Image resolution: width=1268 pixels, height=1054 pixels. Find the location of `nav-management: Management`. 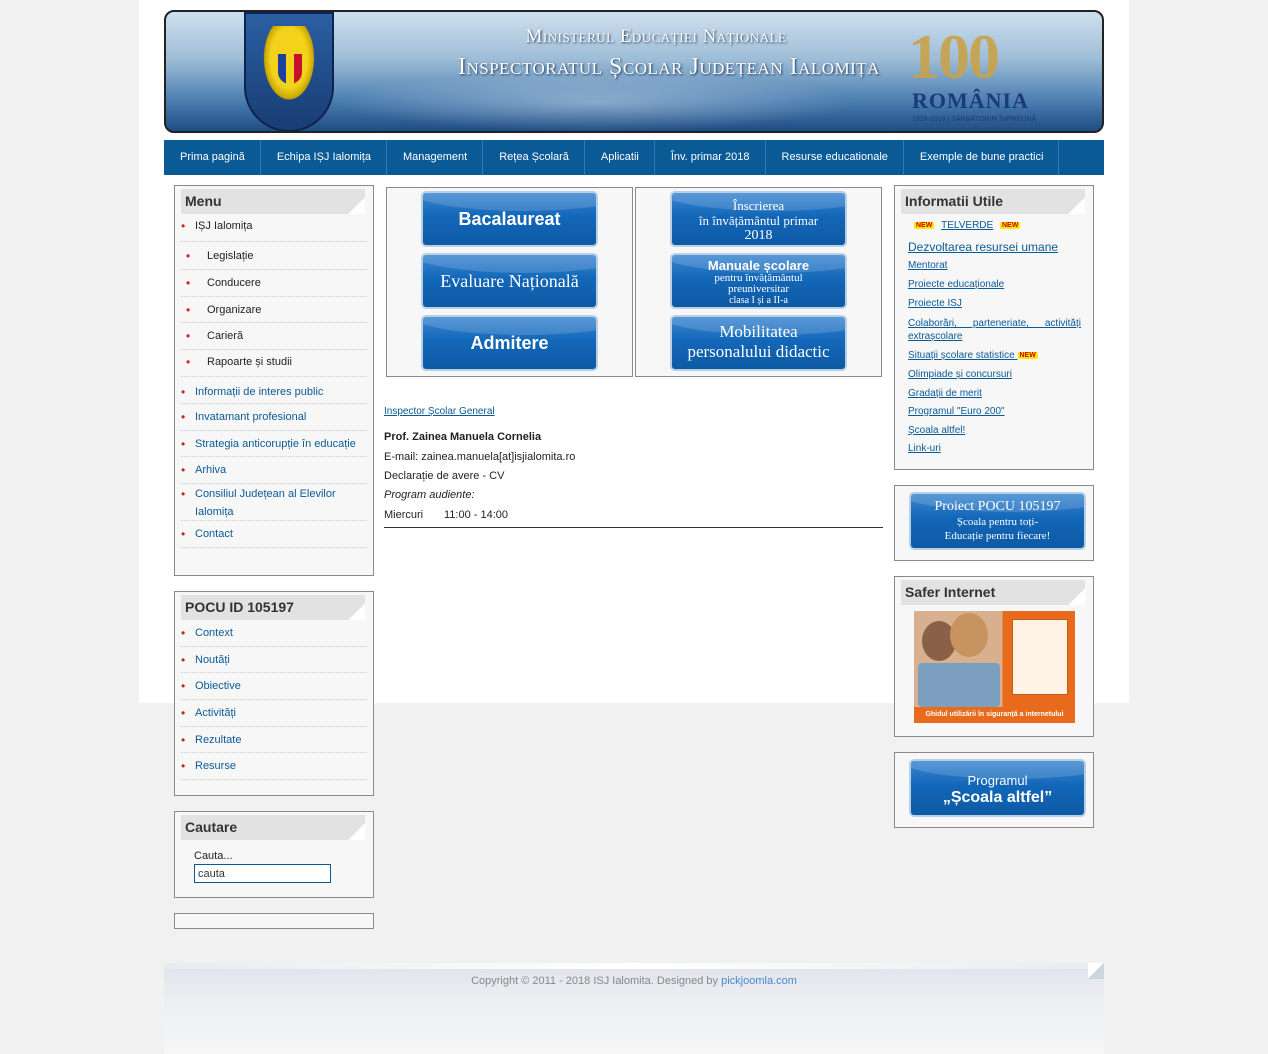

nav-management: Management is located at coordinates (435, 157).